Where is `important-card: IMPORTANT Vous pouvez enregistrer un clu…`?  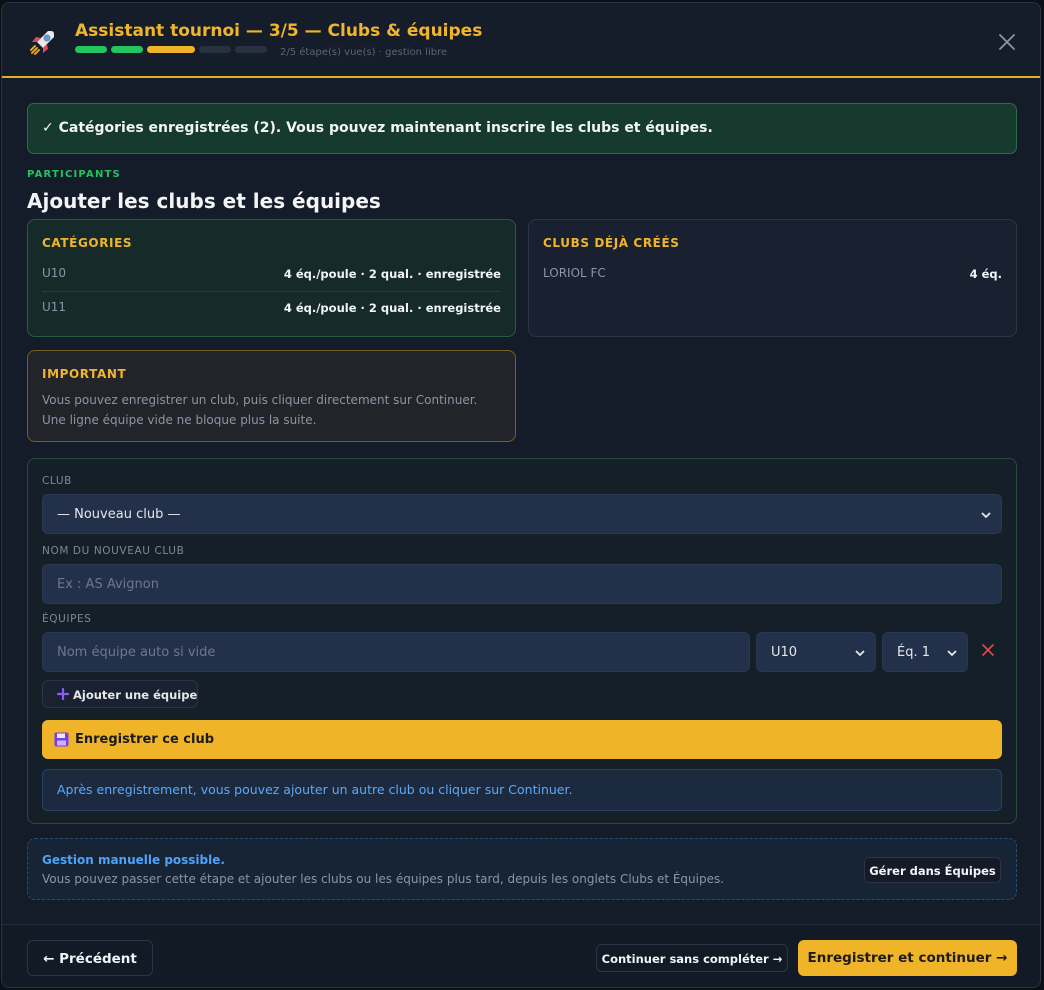 important-card: IMPORTANT Vous pouvez enregistrer un clu… is located at coordinates (271, 396).